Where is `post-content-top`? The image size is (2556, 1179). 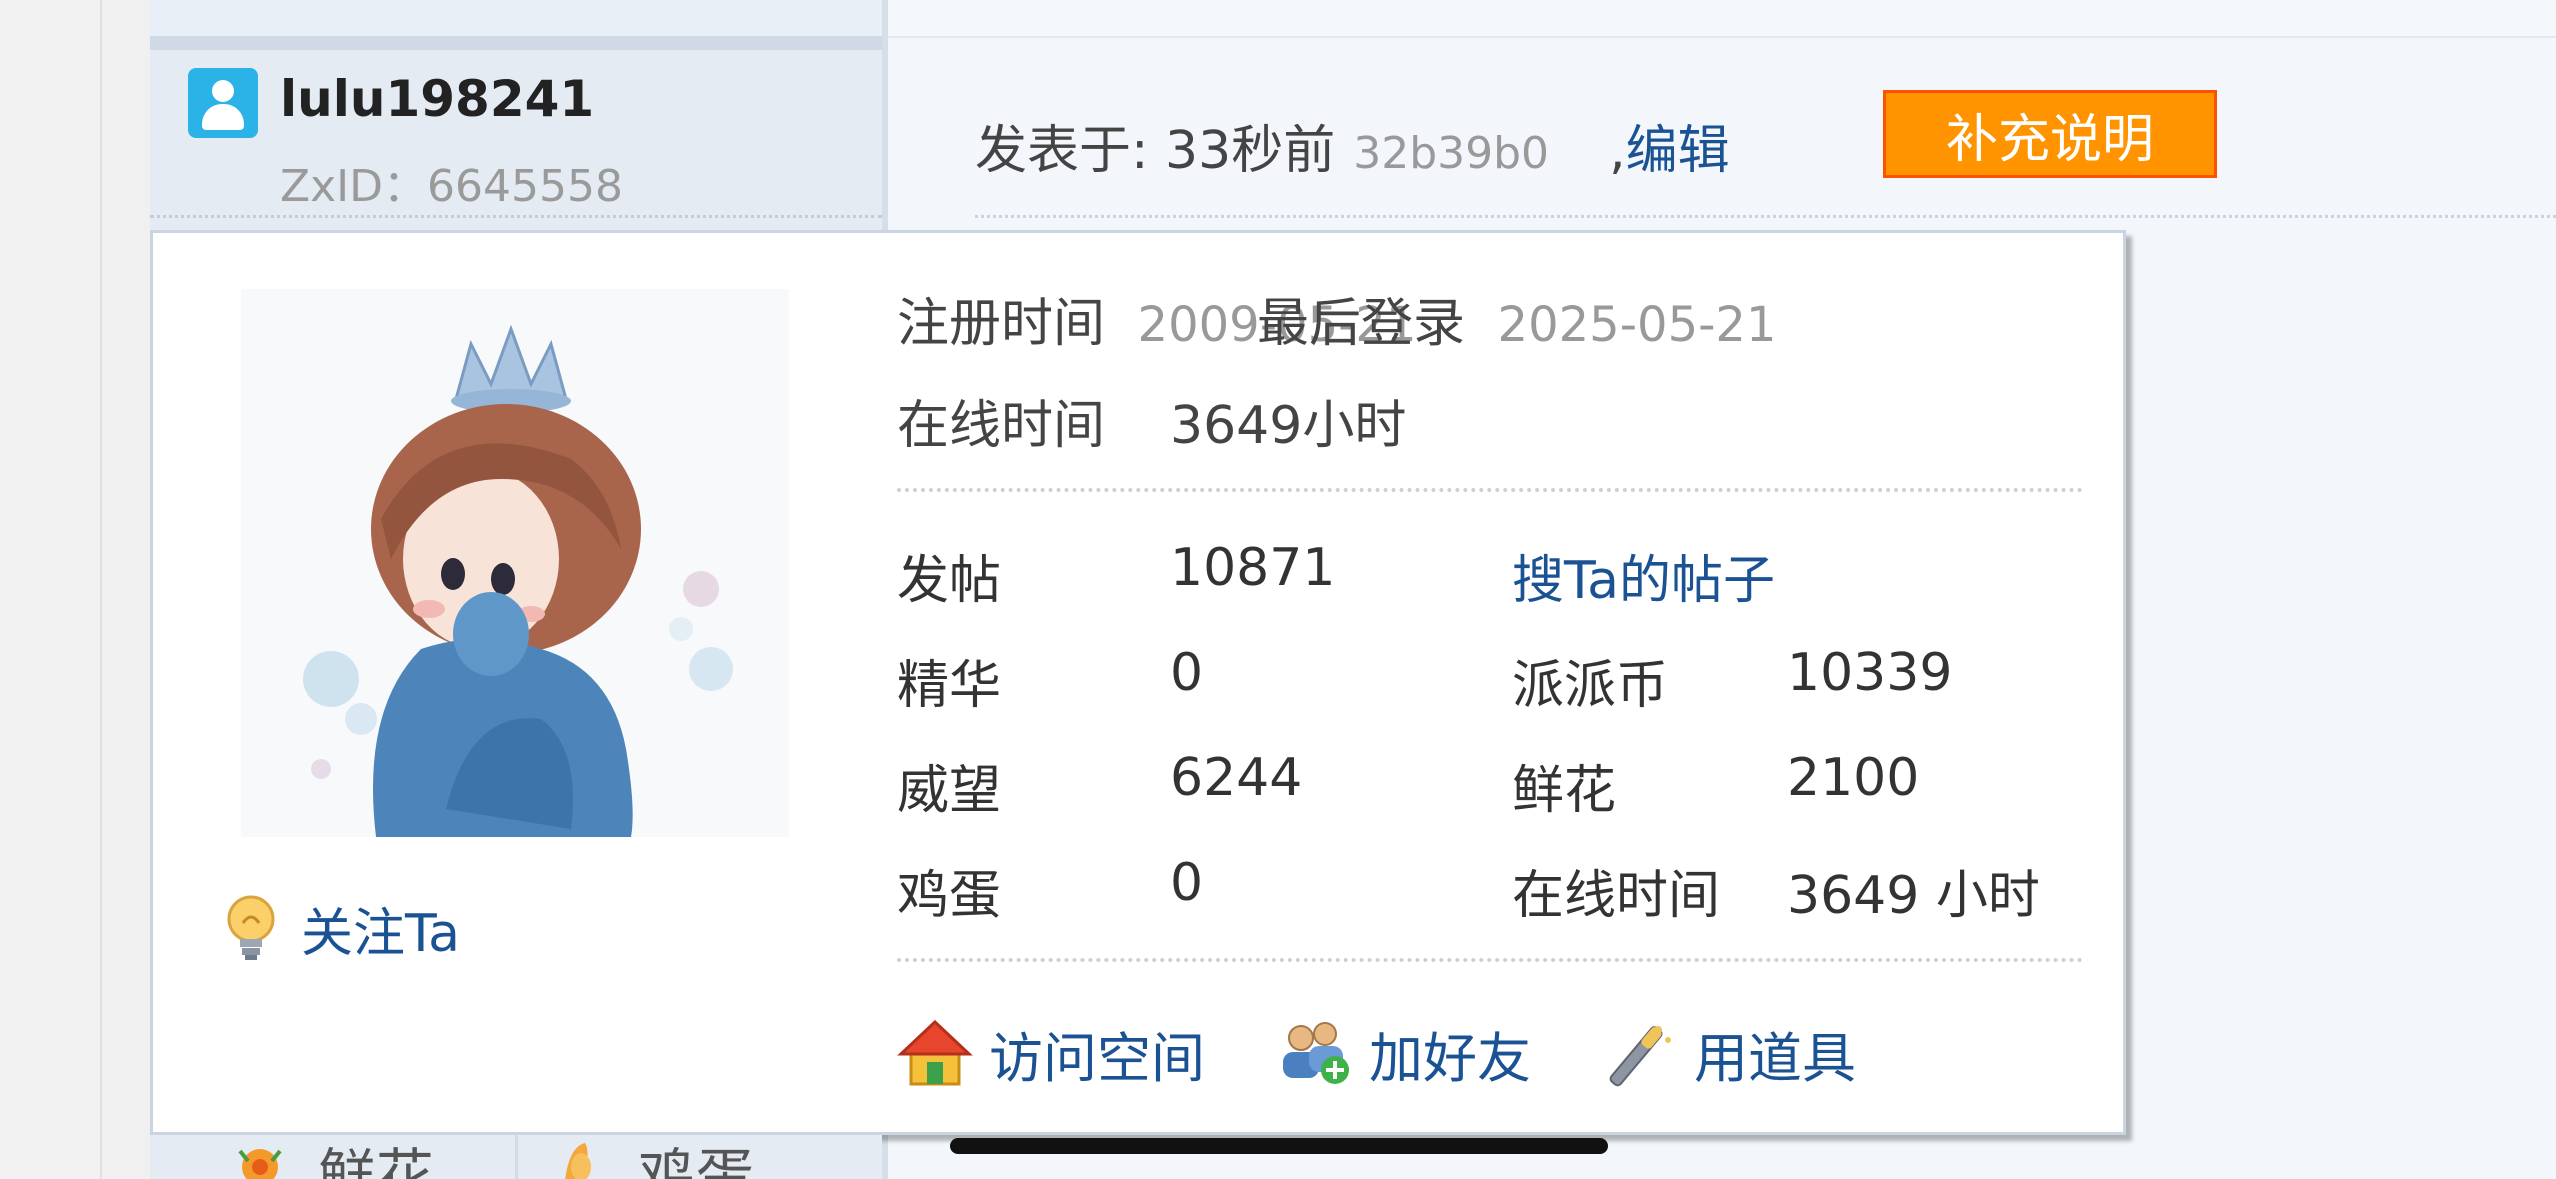
post-content-top is located at coordinates (1722, 19).